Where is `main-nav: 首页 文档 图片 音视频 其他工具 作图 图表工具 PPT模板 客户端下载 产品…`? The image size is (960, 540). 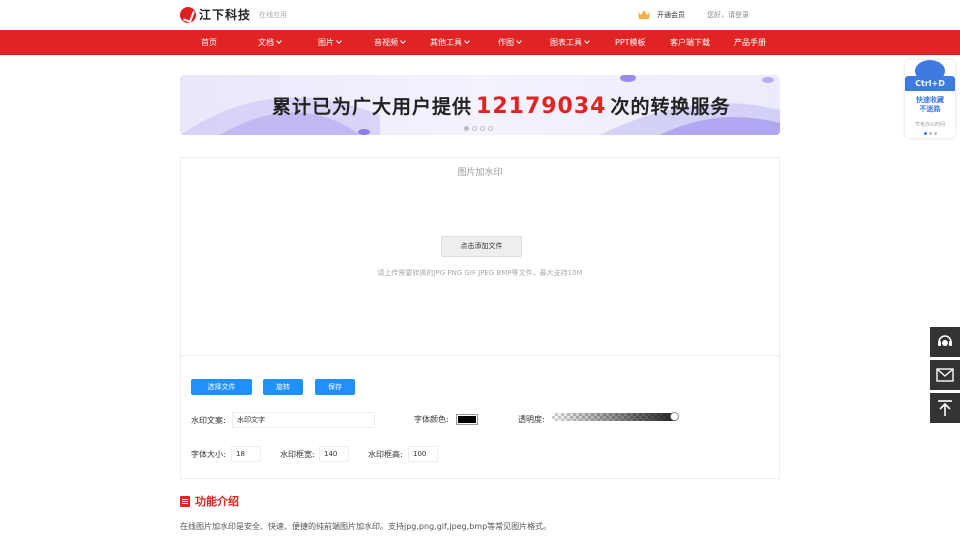 main-nav: 首页 文档 图片 音视频 其他工具 作图 图表工具 PPT模板 客户端下载 产品… is located at coordinates (480, 42).